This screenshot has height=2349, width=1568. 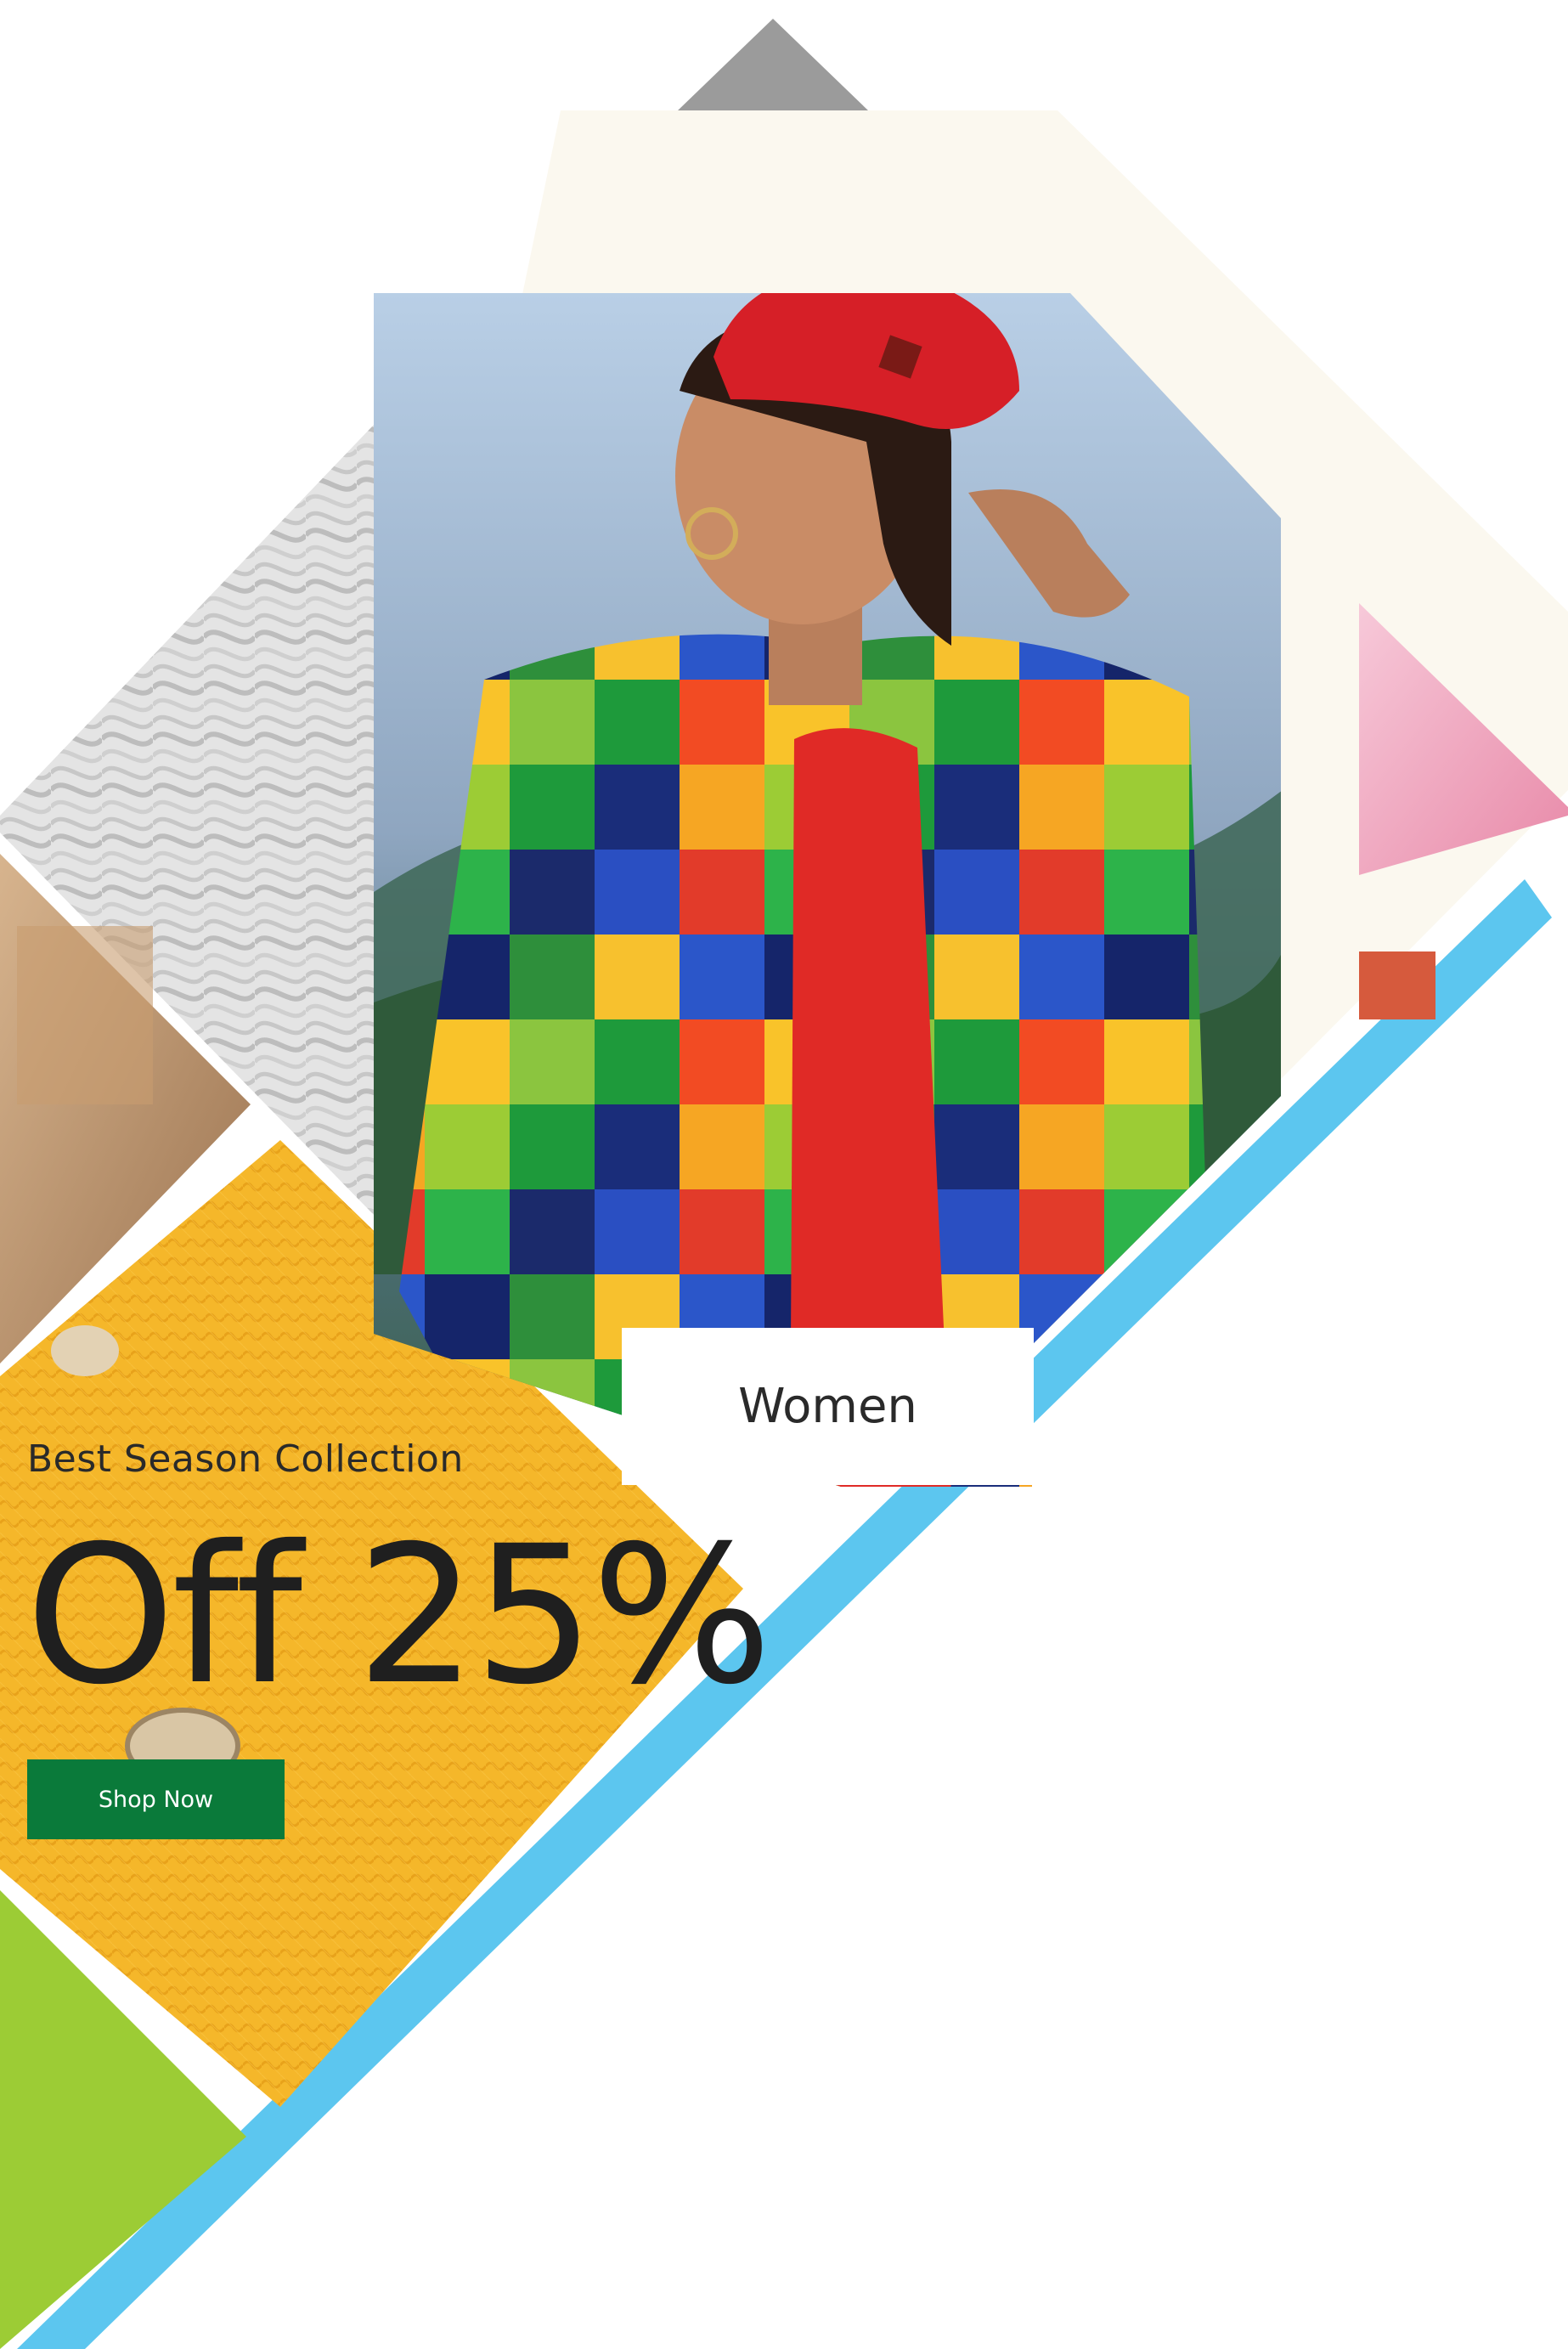 I want to click on promo-tagline: Best Season Collection, so click(x=245, y=1459).